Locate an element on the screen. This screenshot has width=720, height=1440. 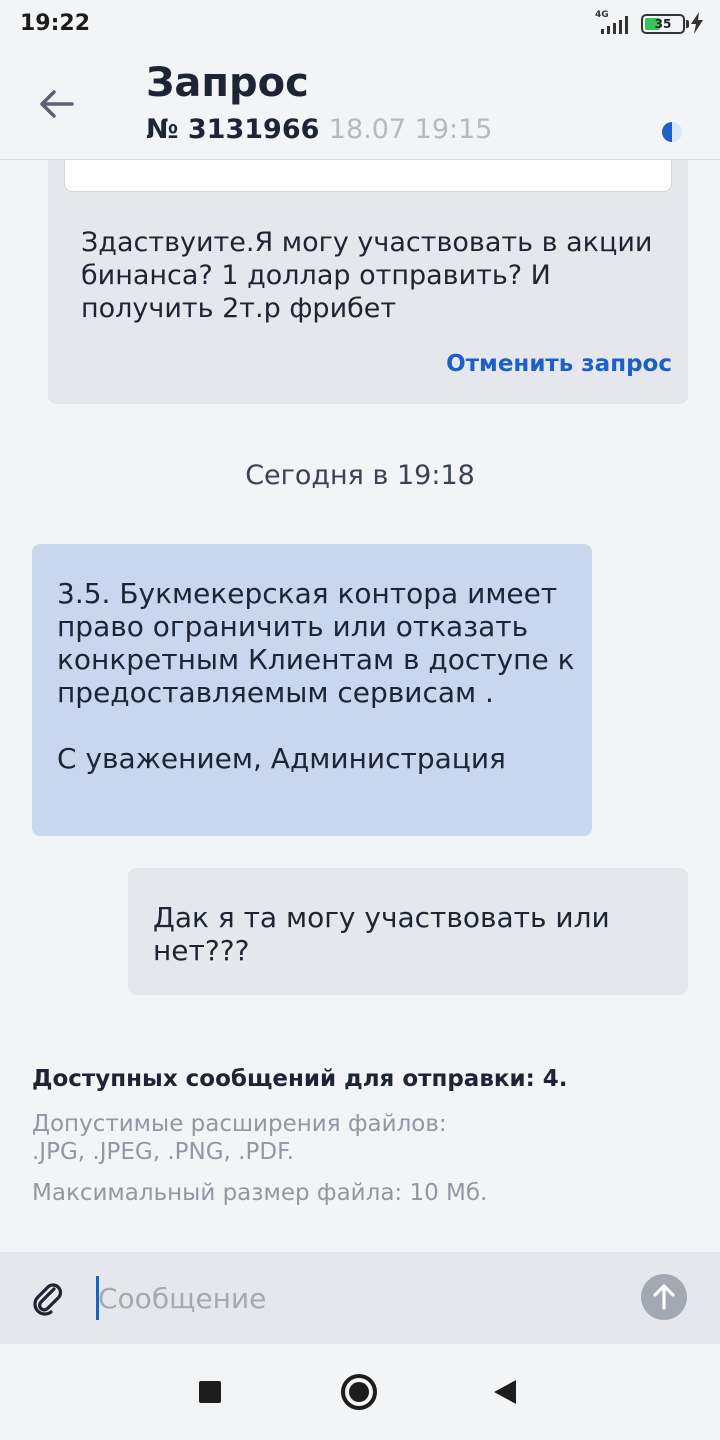
charging-icon is located at coordinates (697, 23).